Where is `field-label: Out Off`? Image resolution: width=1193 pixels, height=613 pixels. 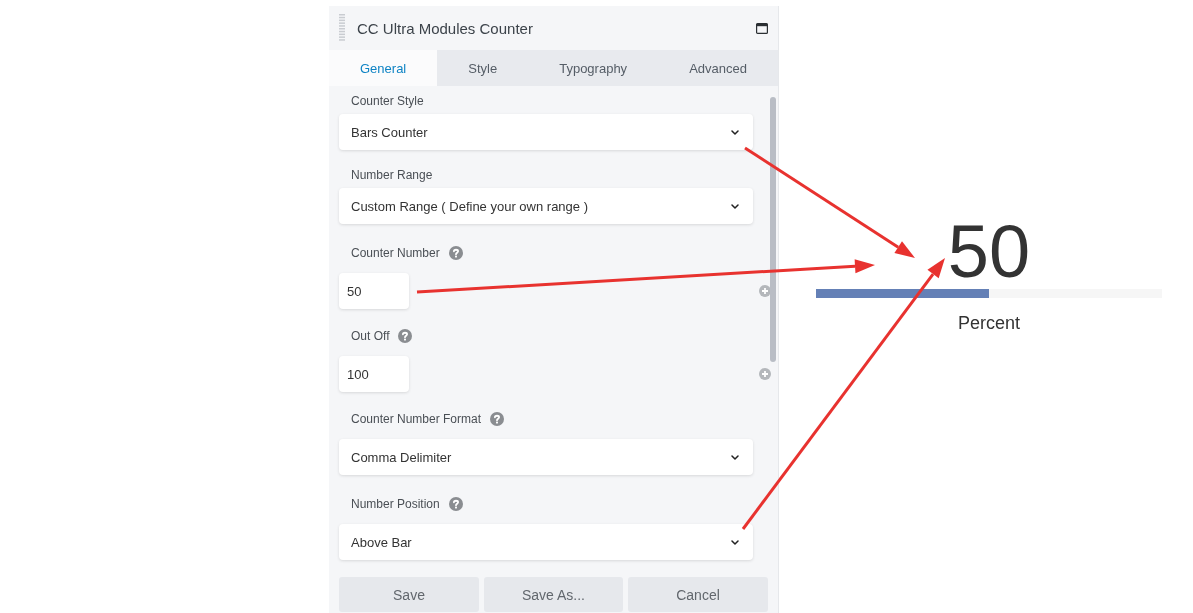 field-label: Out Off is located at coordinates (370, 336).